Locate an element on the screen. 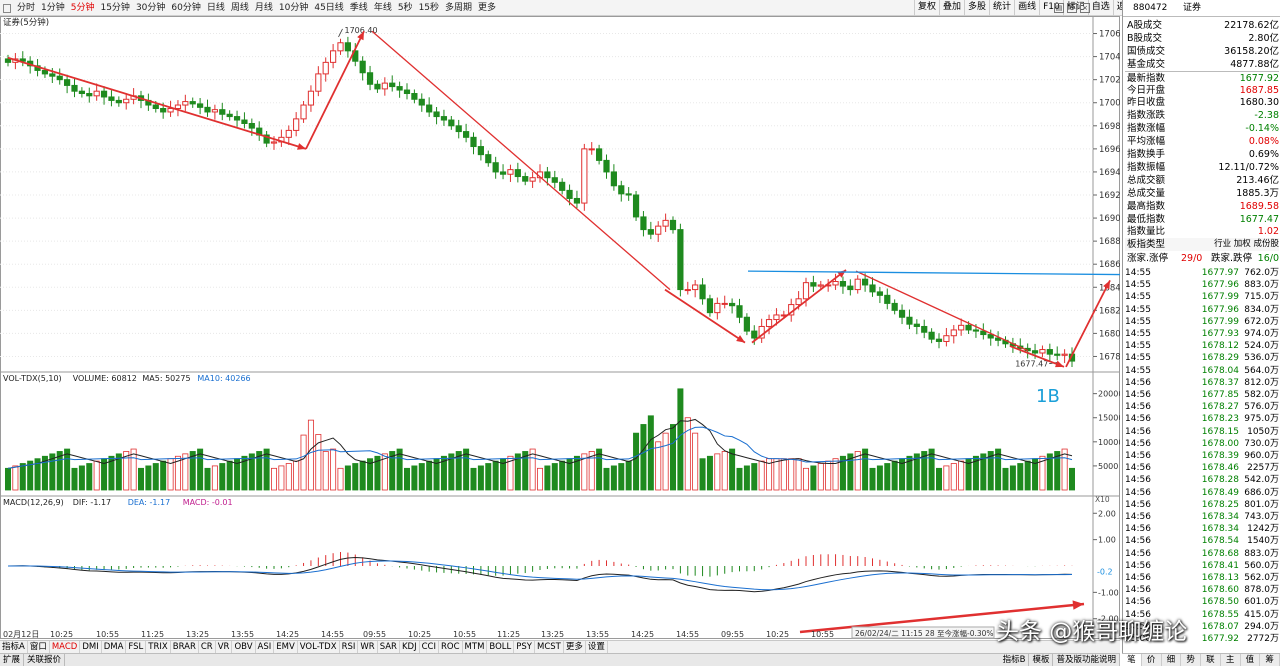  chart-type-icon: ▤ is located at coordinates (1059, 8).